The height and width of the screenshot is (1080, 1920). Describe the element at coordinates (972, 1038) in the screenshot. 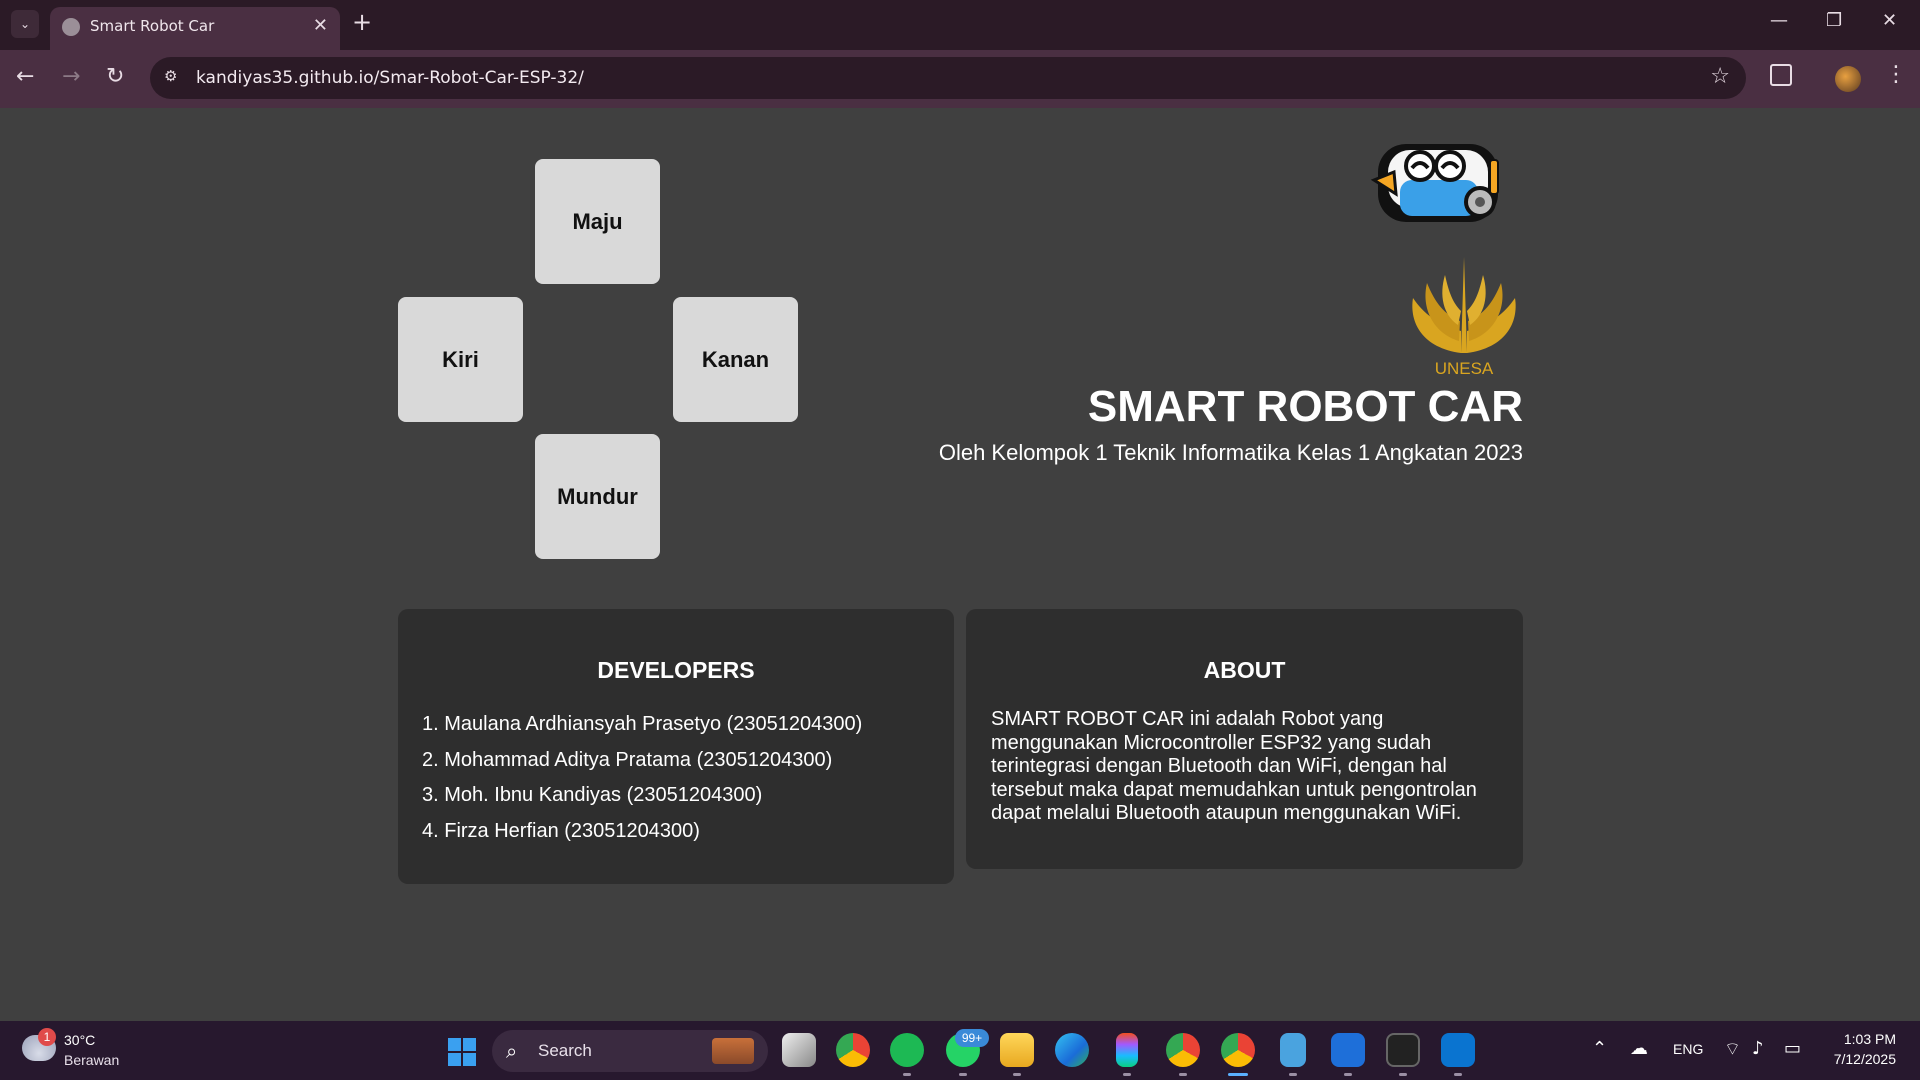

I see `whatsapp-badge: 99+` at that location.